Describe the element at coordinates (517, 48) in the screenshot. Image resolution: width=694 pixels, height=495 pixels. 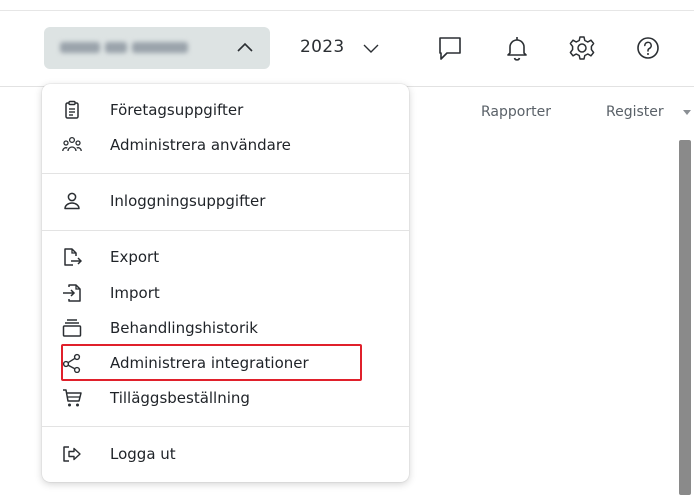
I see `bell-icon` at that location.